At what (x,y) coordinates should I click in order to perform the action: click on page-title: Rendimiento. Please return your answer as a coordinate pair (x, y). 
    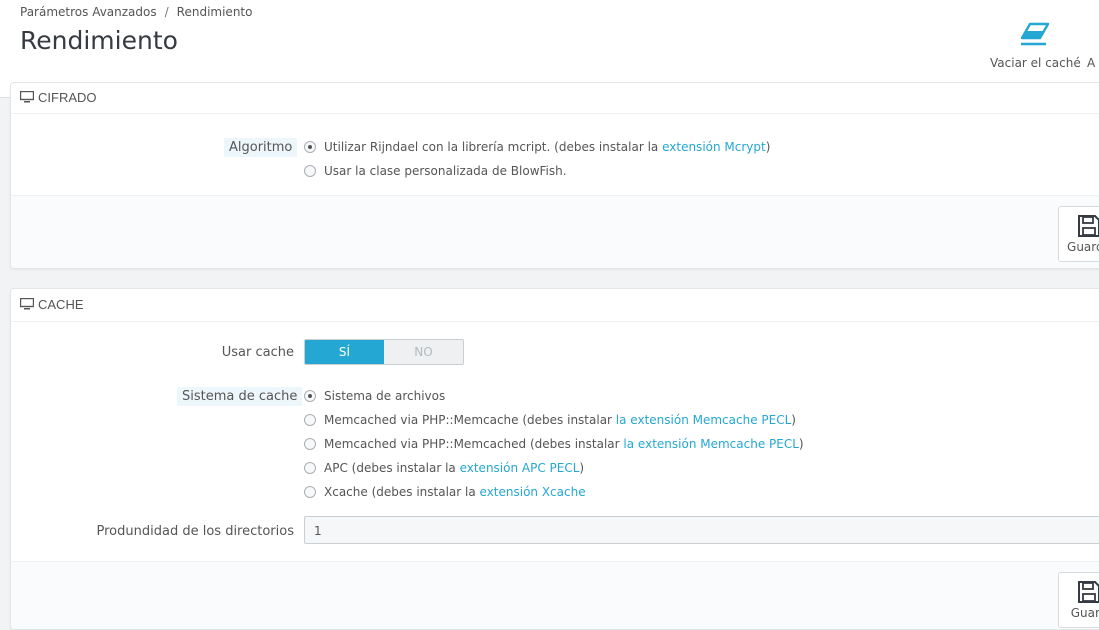
    Looking at the image, I should click on (99, 40).